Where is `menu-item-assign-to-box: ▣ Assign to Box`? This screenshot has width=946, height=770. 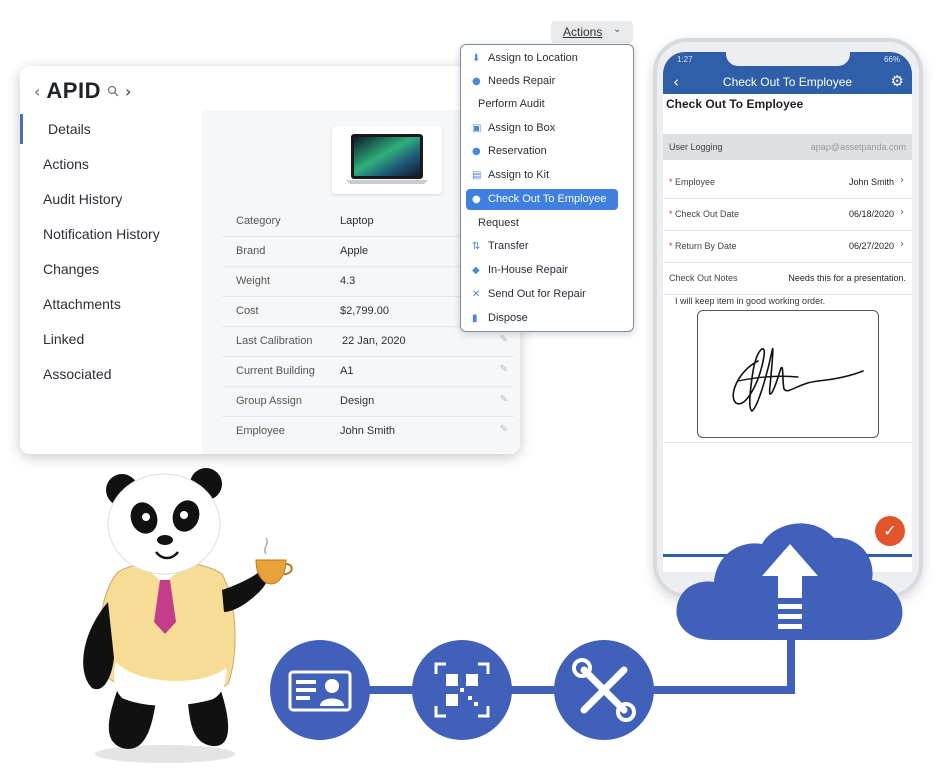
menu-item-assign-to-box: ▣ Assign to Box is located at coordinates (542, 128).